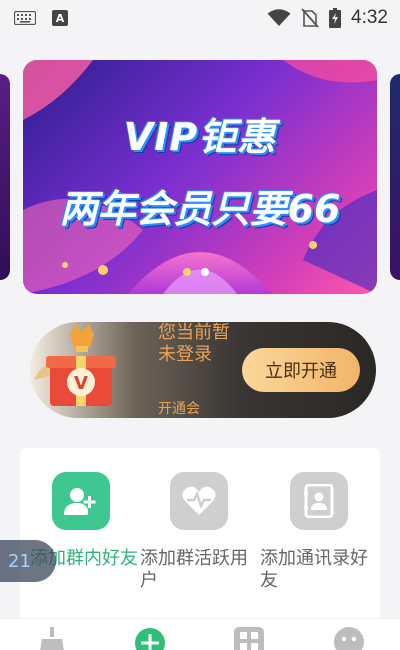 This screenshot has width=400, height=650. What do you see at coordinates (349, 638) in the screenshot?
I see `face-icon` at bounding box center [349, 638].